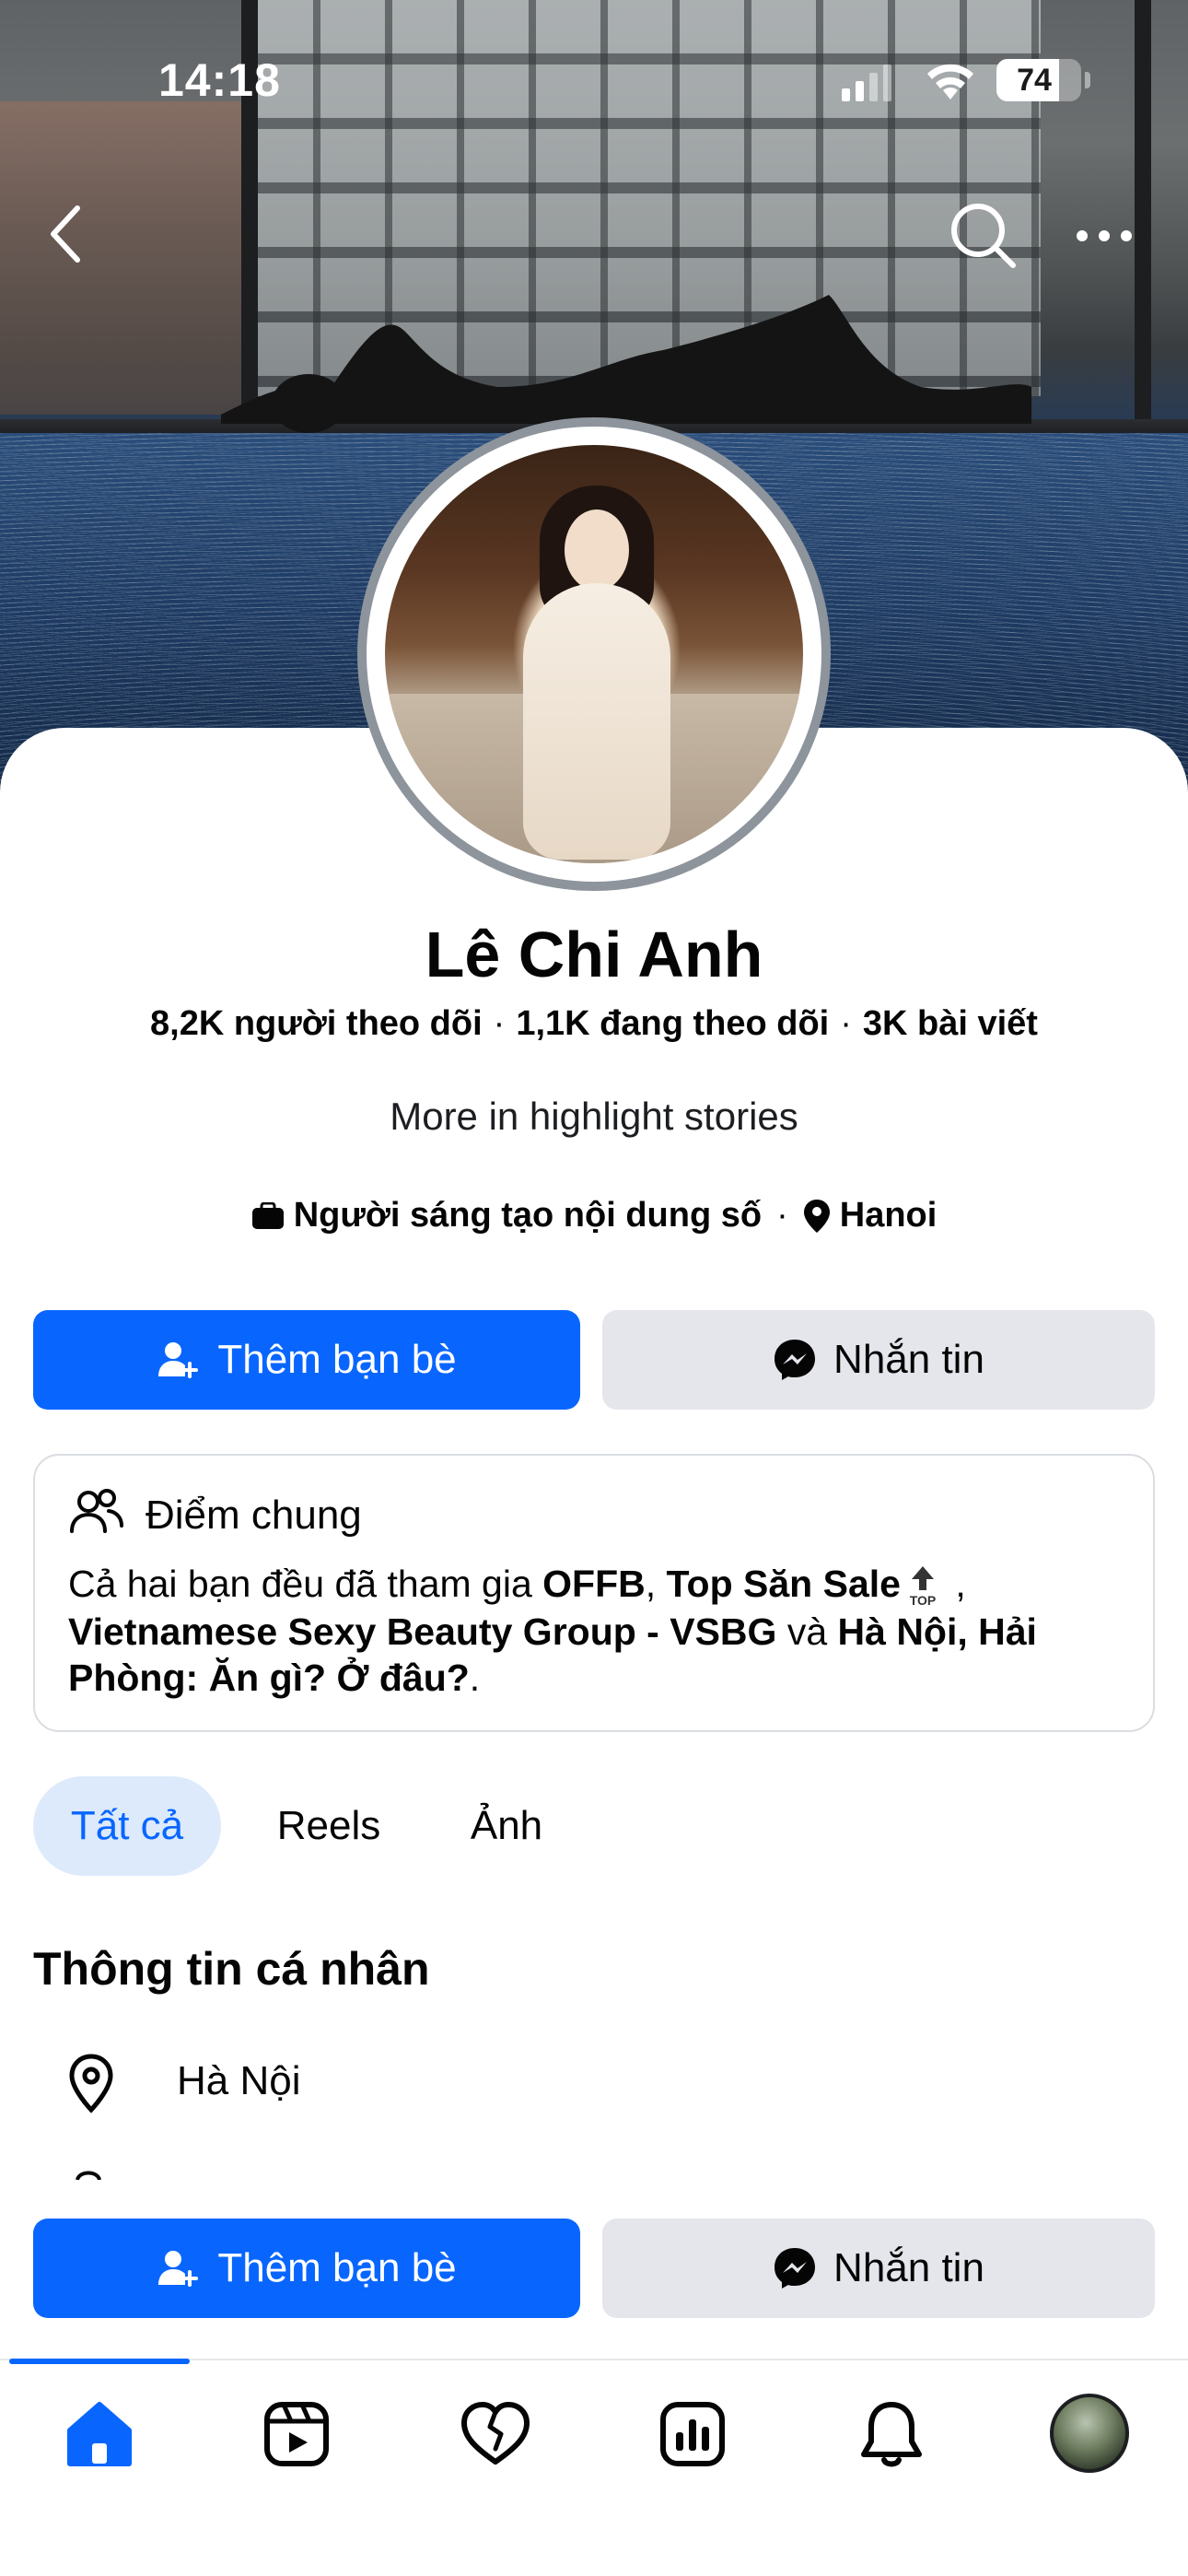 The image size is (1188, 2576). I want to click on cover-reclining-figure, so click(626, 364).